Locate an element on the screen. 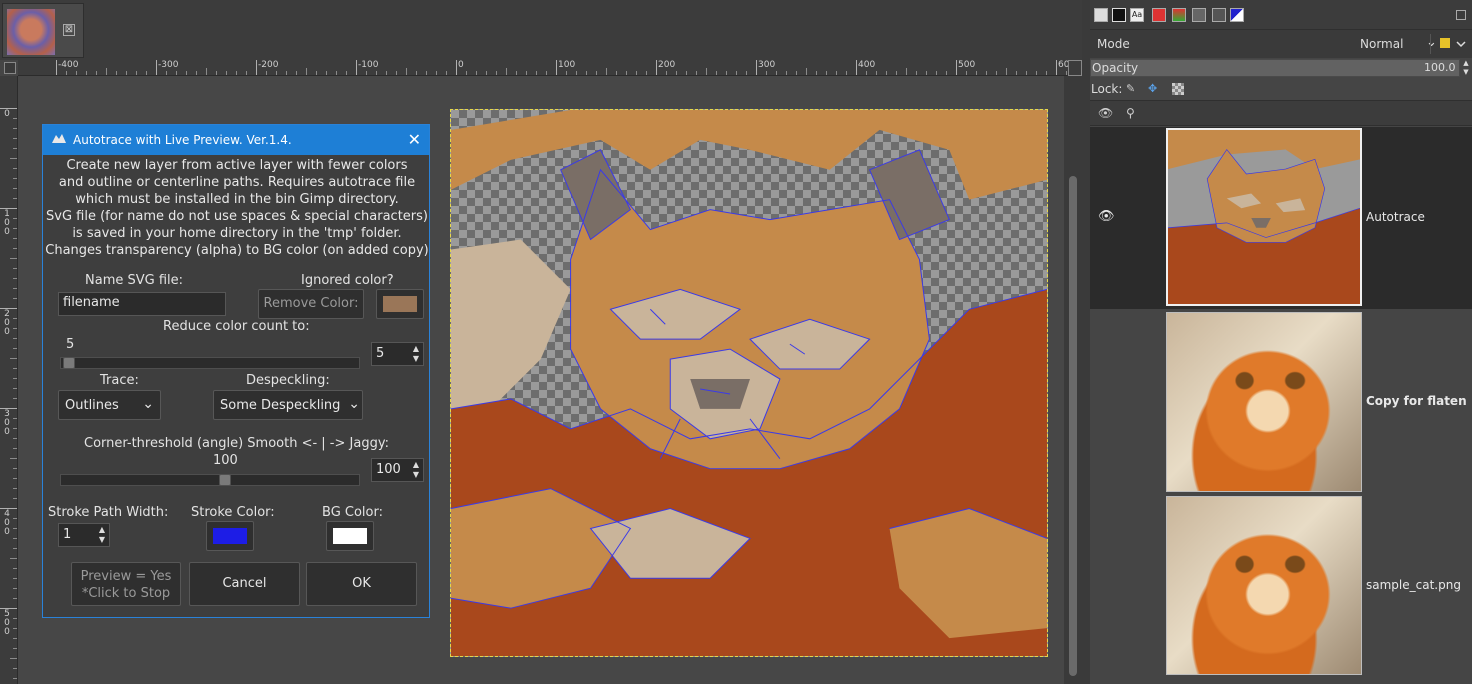 The height and width of the screenshot is (684, 1472). ruler-tick-label: 200 is located at coordinates (7, 323).